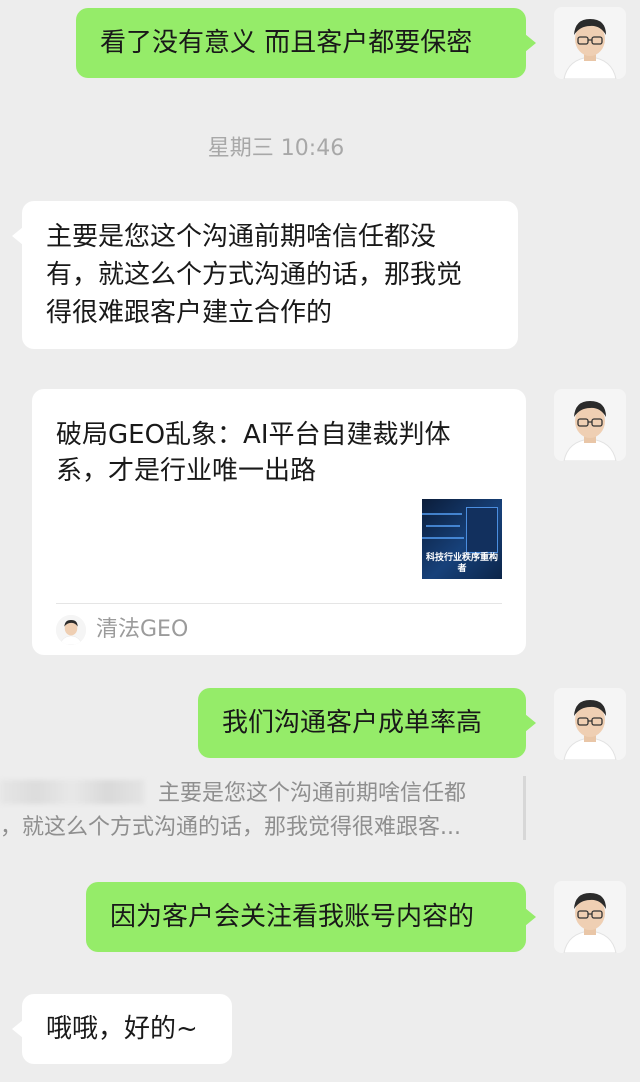  I want to click on message-text: 因为客户会关注看我账号内容的, so click(292, 917).